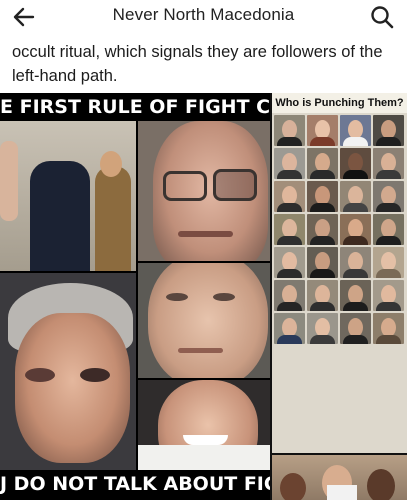  Describe the element at coordinates (204, 320) in the screenshot. I see `photo-man-face` at that location.